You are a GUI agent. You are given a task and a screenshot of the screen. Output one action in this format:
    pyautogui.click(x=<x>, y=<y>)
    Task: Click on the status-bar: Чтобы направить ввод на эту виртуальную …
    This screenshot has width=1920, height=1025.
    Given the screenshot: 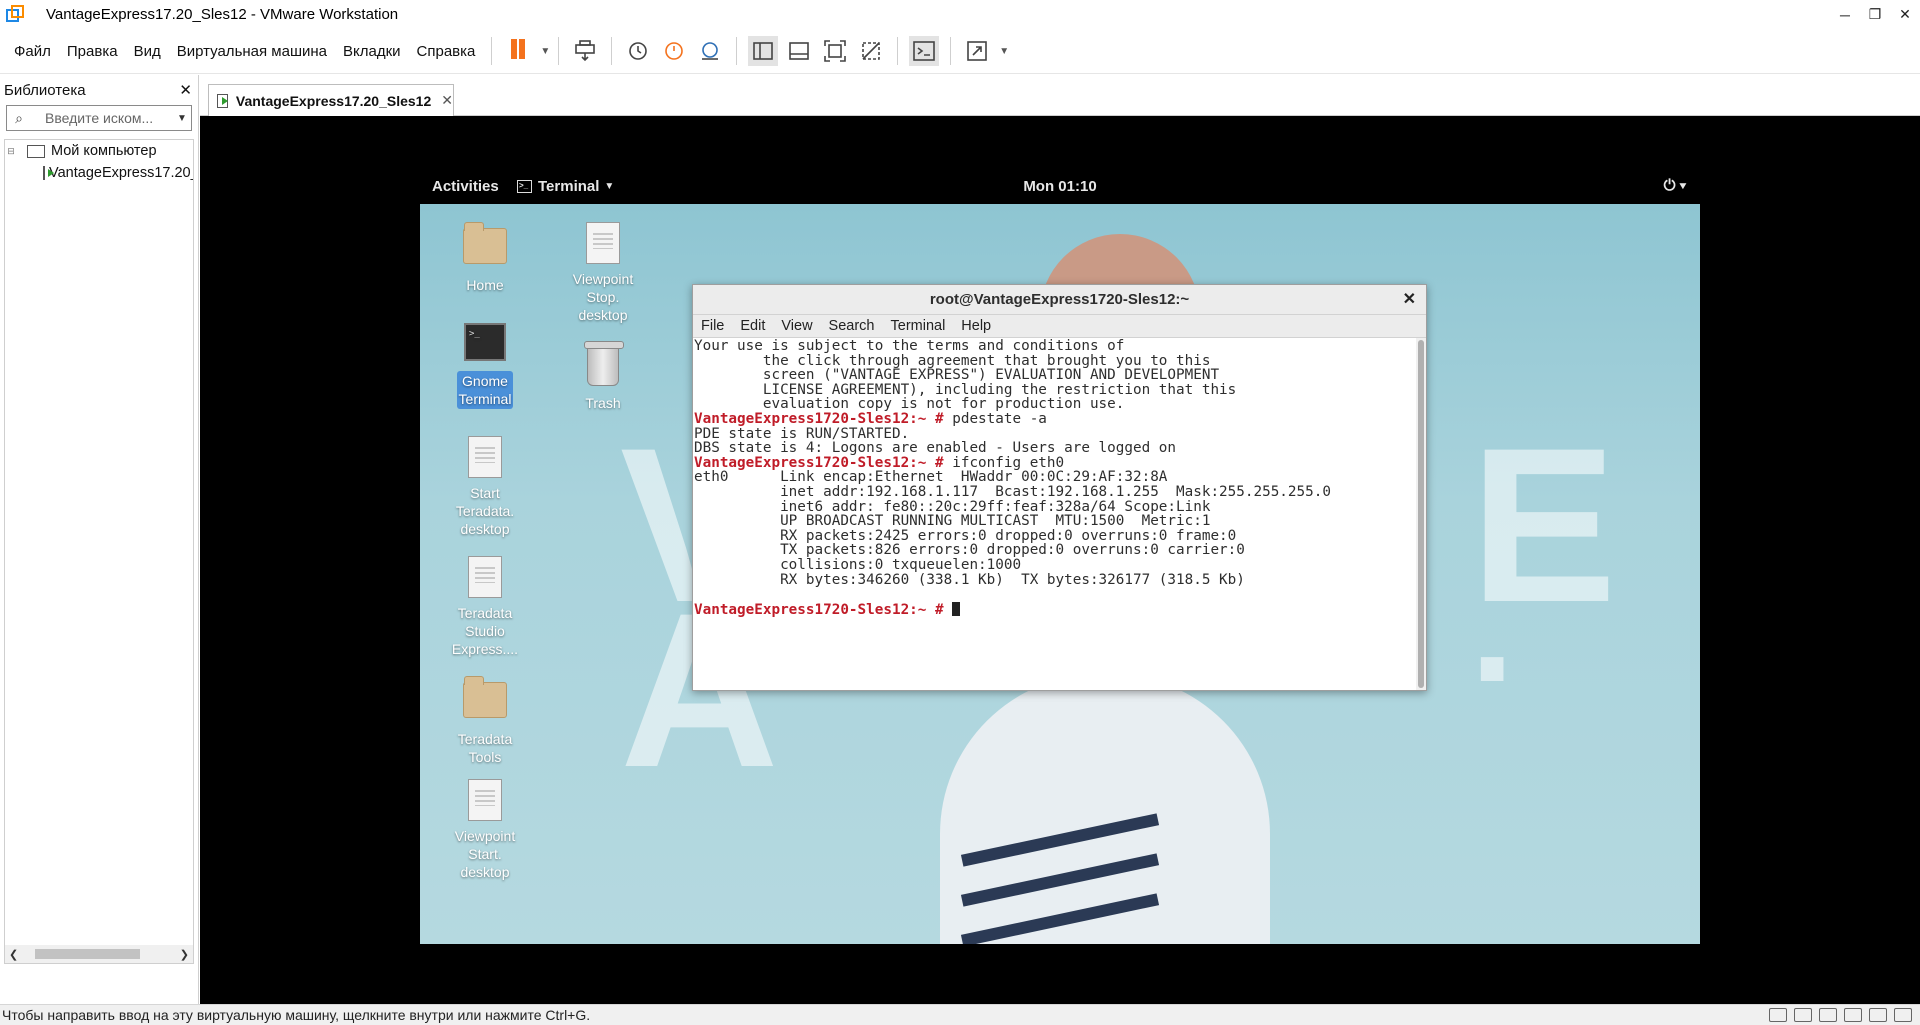 What is the action you would take?
    pyautogui.click(x=960, y=1014)
    